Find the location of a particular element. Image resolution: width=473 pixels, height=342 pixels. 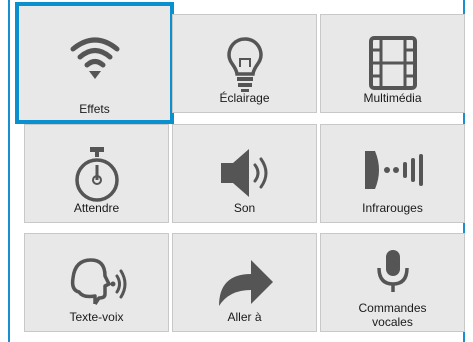

microphone-icon is located at coordinates (392, 277).